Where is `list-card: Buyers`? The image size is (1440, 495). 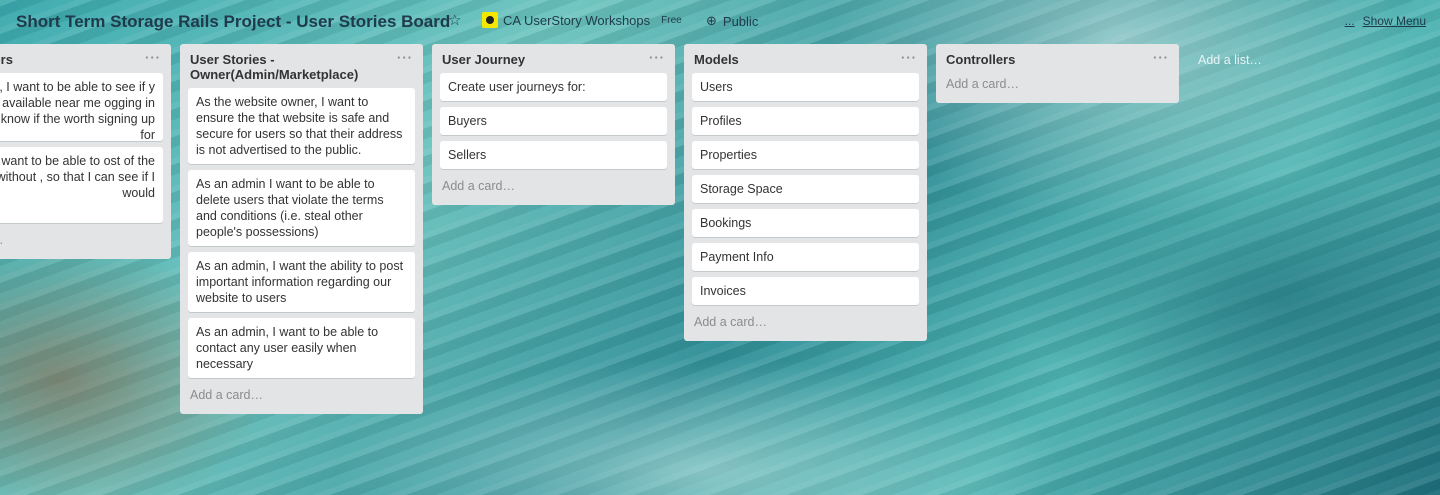
list-card: Buyers is located at coordinates (553, 121).